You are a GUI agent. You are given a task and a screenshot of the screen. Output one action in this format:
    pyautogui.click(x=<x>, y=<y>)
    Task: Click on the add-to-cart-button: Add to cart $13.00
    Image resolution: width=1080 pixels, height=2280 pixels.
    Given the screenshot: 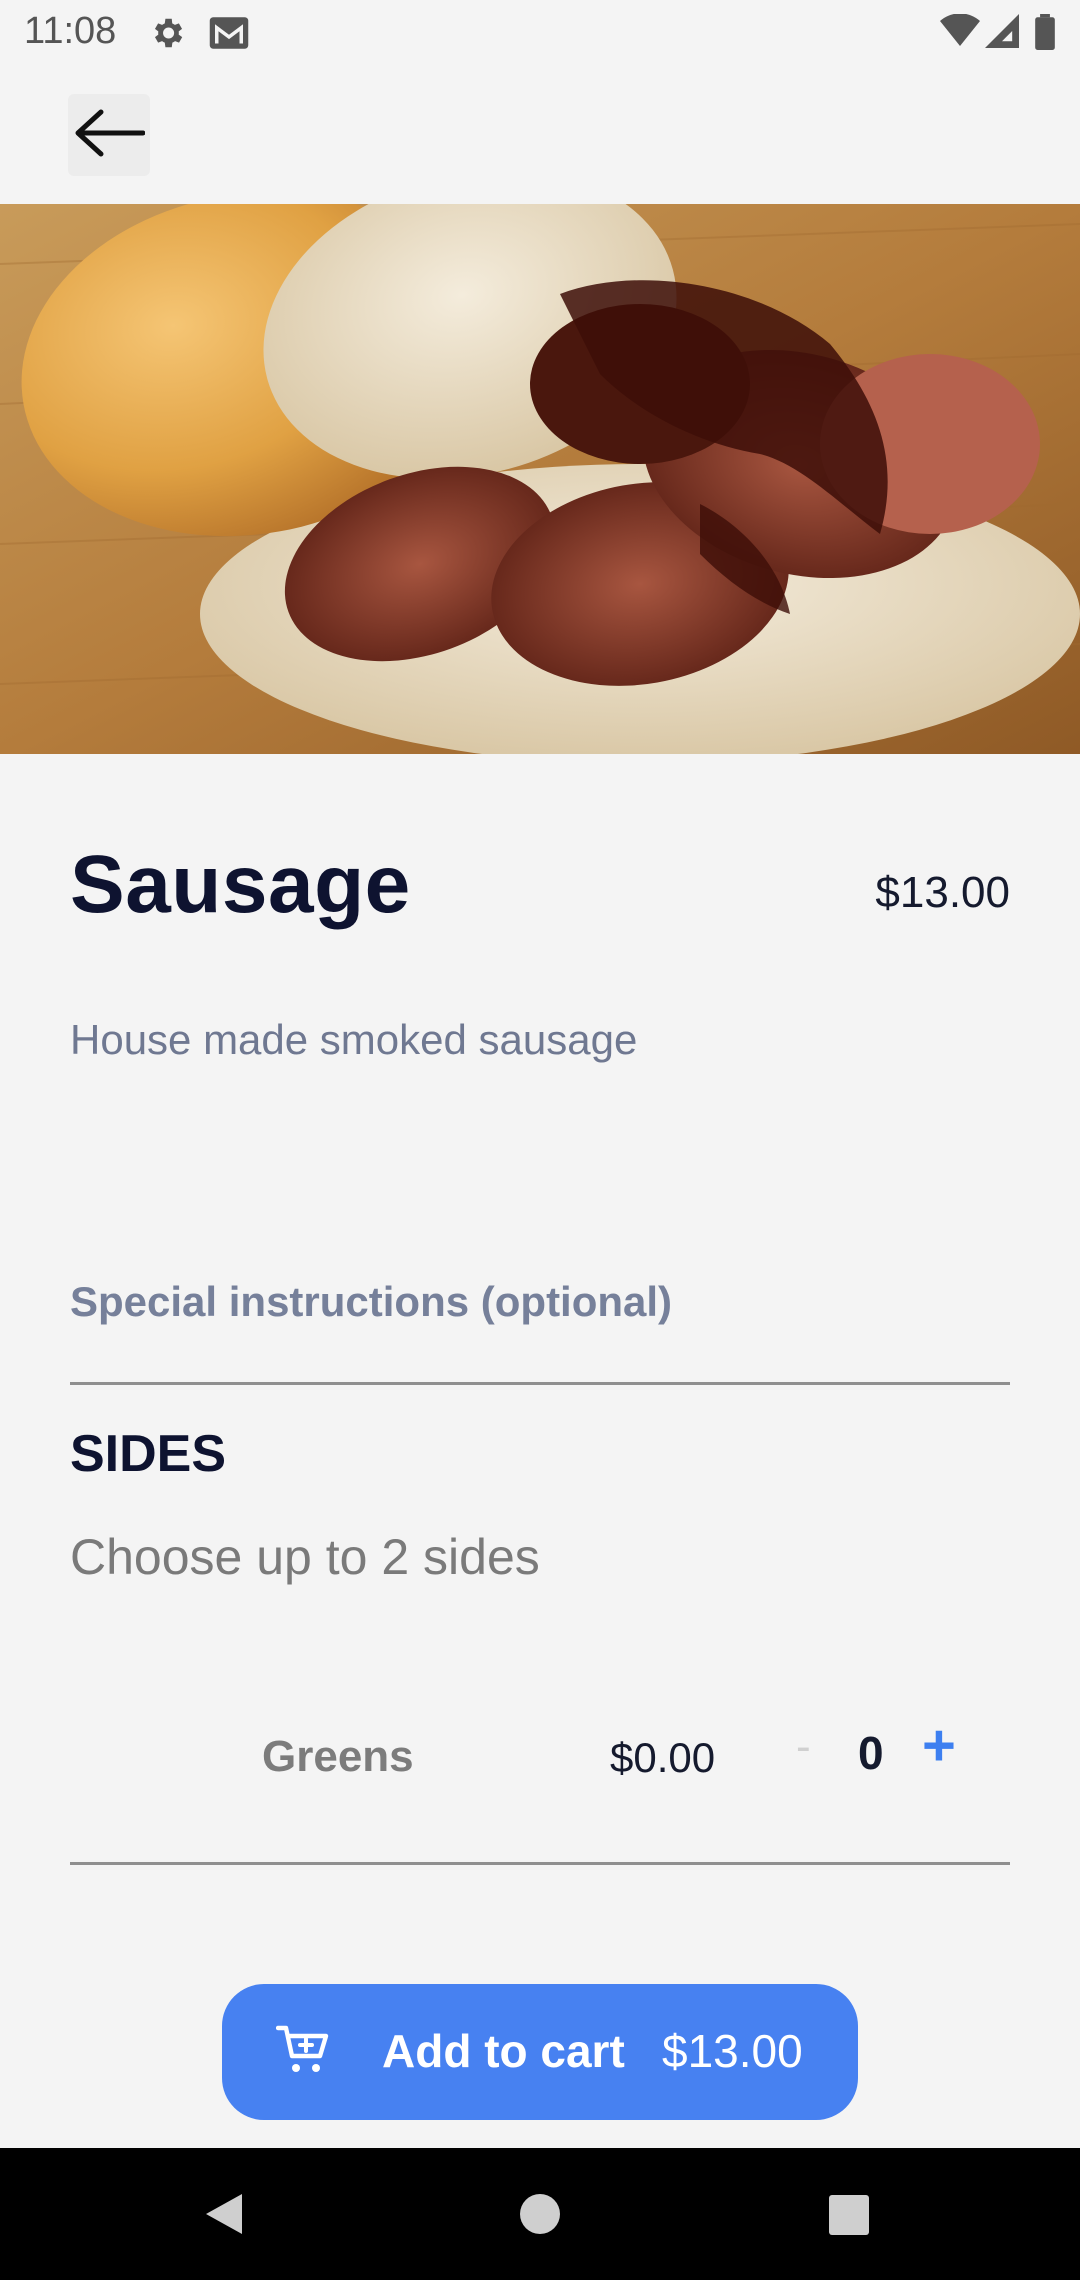 What is the action you would take?
    pyautogui.click(x=540, y=2052)
    